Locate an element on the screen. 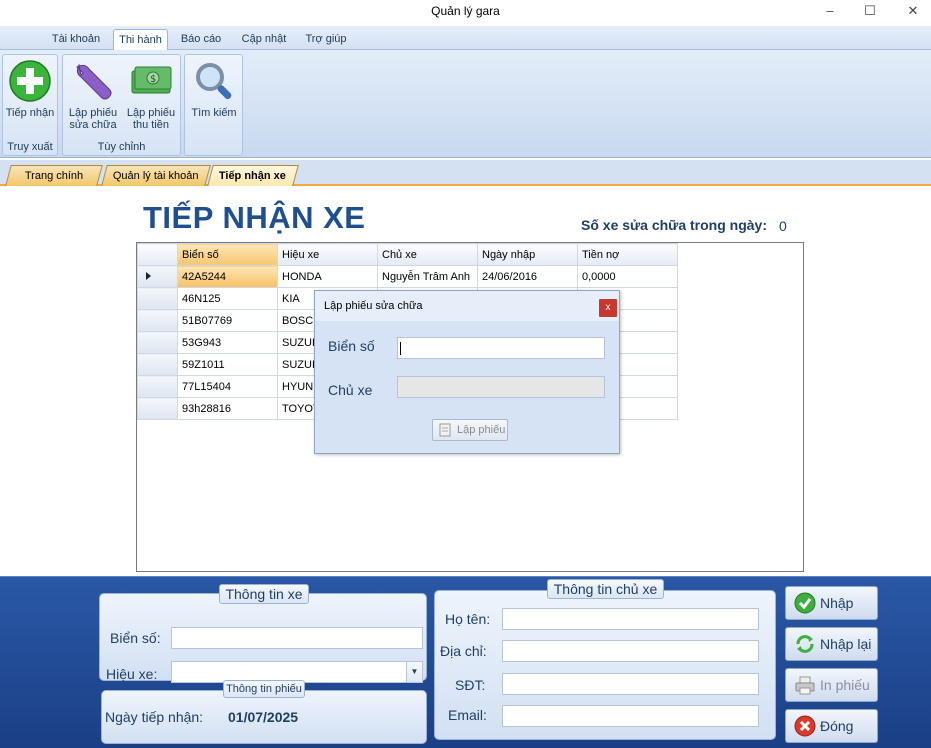 Image resolution: width=931 pixels, height=748 pixels. cell-plate: 46N125 is located at coordinates (227, 298).